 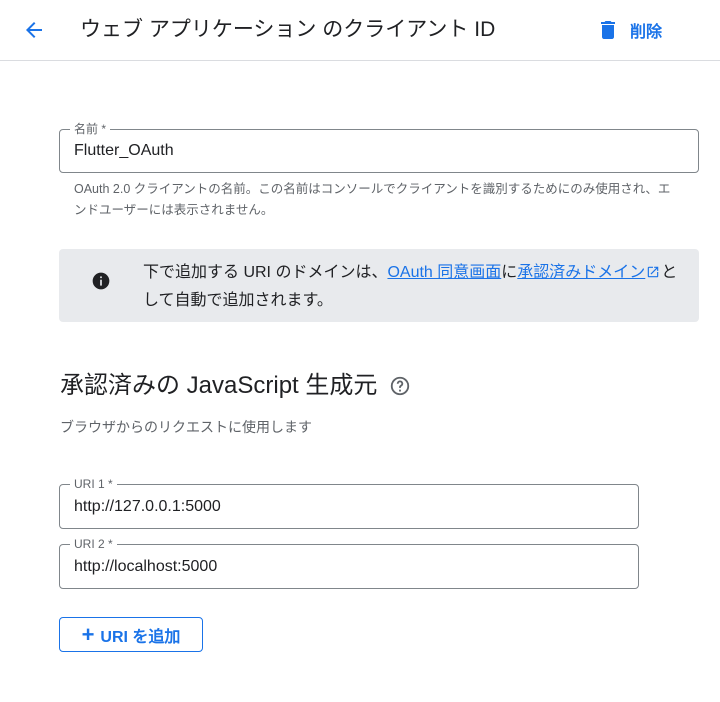 I want to click on add-uri-button: + URI を追加, so click(x=131, y=634).